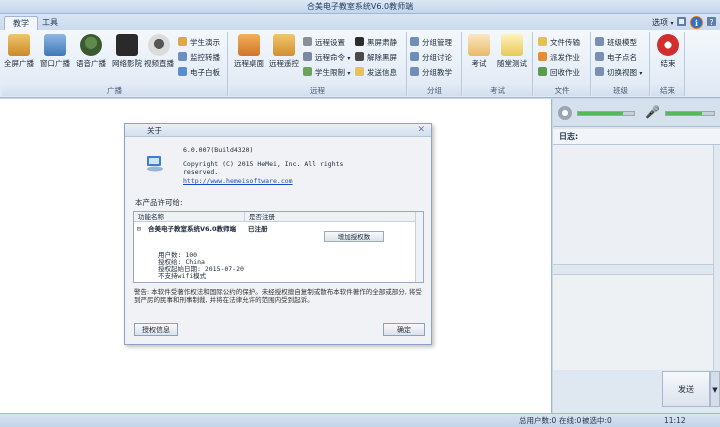 Image resolution: width=720 pixels, height=427 pixels. Describe the element at coordinates (620, 90) in the screenshot. I see `group-label-class: 班级` at that location.